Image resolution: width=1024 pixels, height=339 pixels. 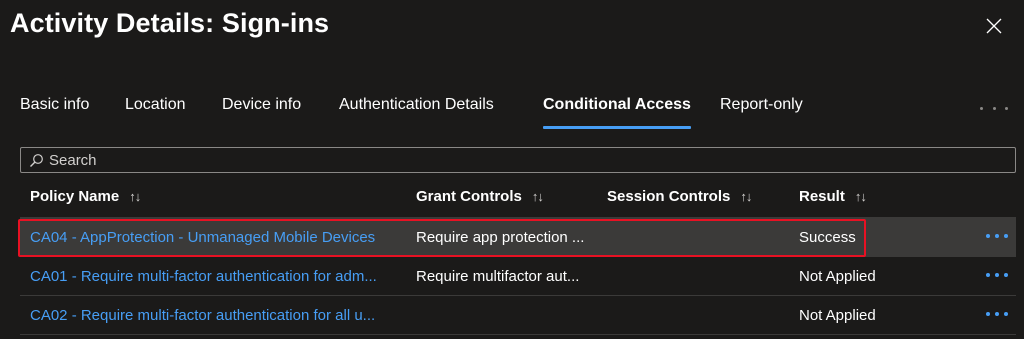 I want to click on search-box, so click(x=518, y=160).